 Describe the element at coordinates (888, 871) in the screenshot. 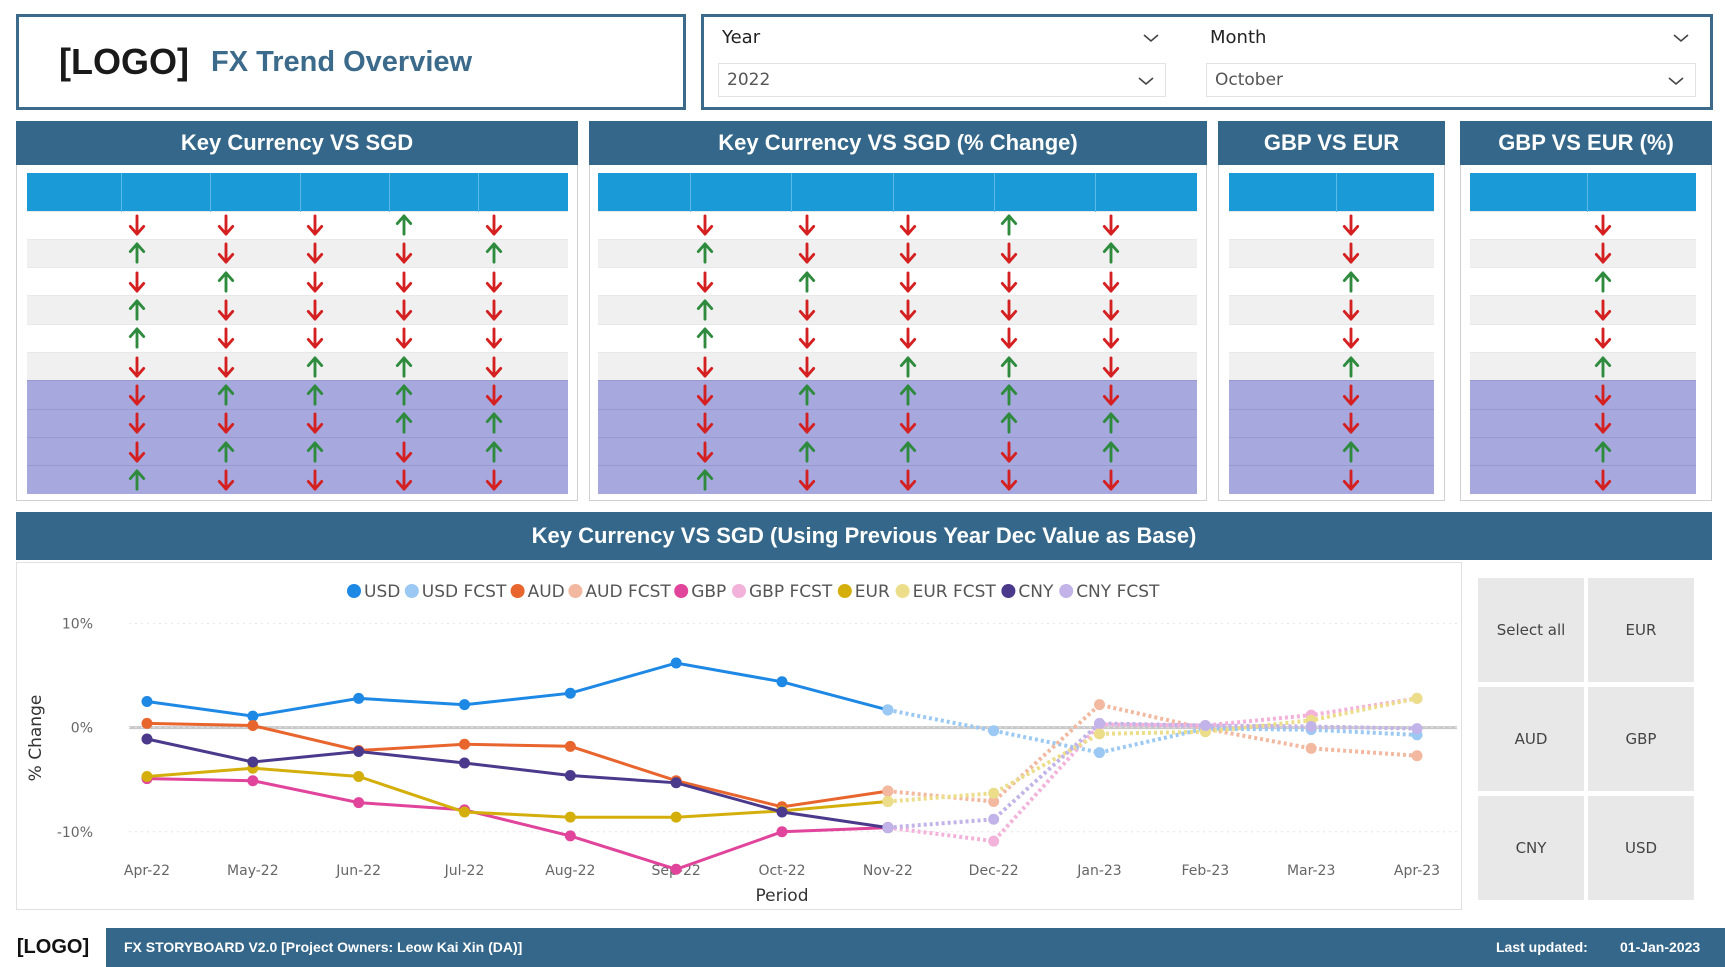

I see `x-tick-label: Nov-22` at that location.